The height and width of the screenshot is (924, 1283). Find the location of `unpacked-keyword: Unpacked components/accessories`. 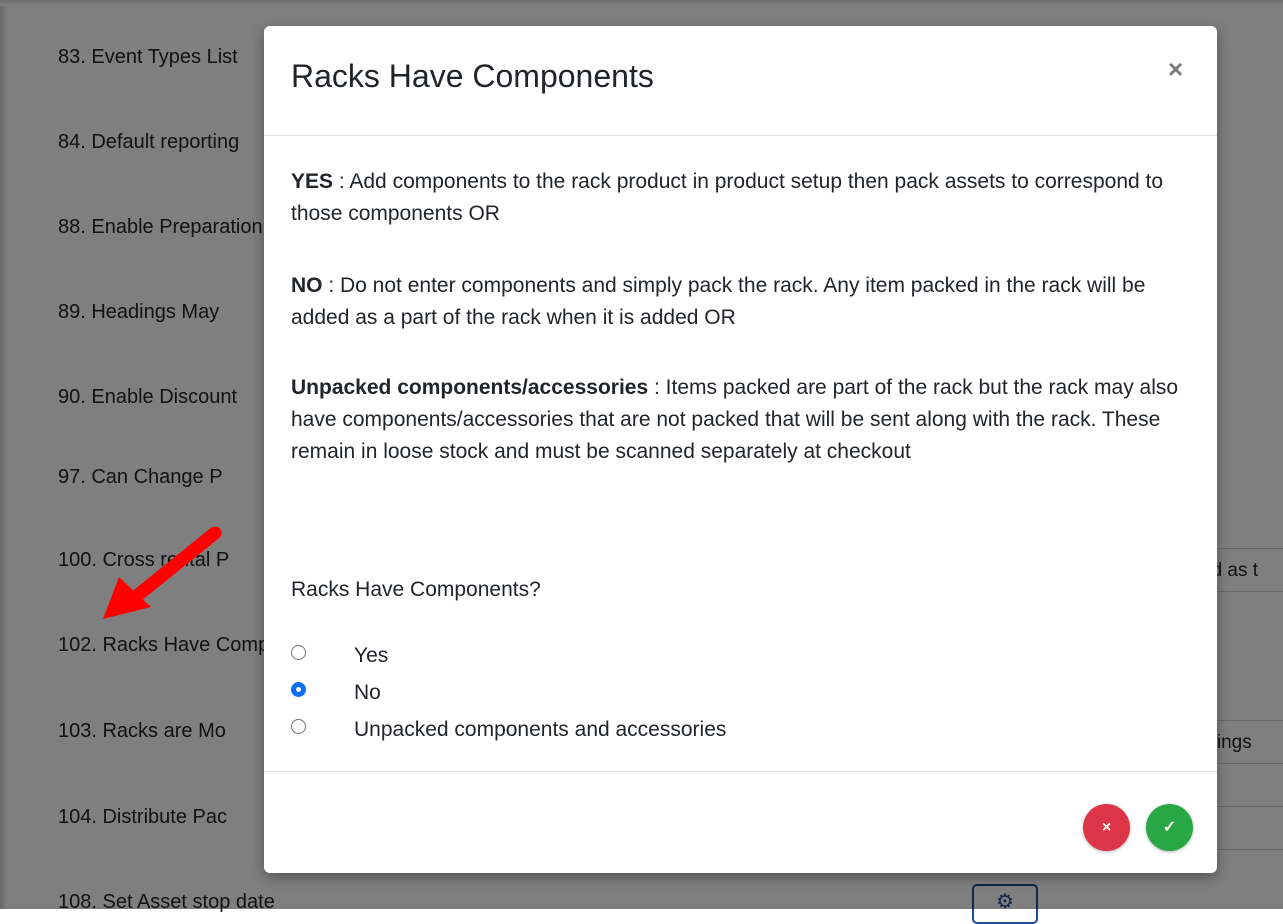

unpacked-keyword: Unpacked components/accessories is located at coordinates (470, 387).